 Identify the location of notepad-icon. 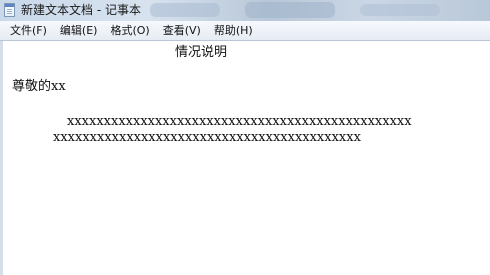
(9, 10).